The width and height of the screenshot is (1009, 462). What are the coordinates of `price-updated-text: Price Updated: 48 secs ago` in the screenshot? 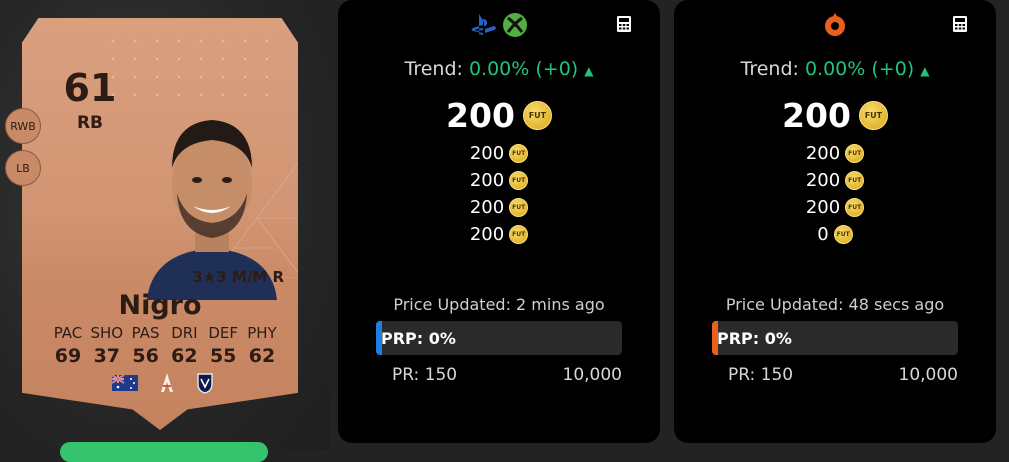 It's located at (835, 304).